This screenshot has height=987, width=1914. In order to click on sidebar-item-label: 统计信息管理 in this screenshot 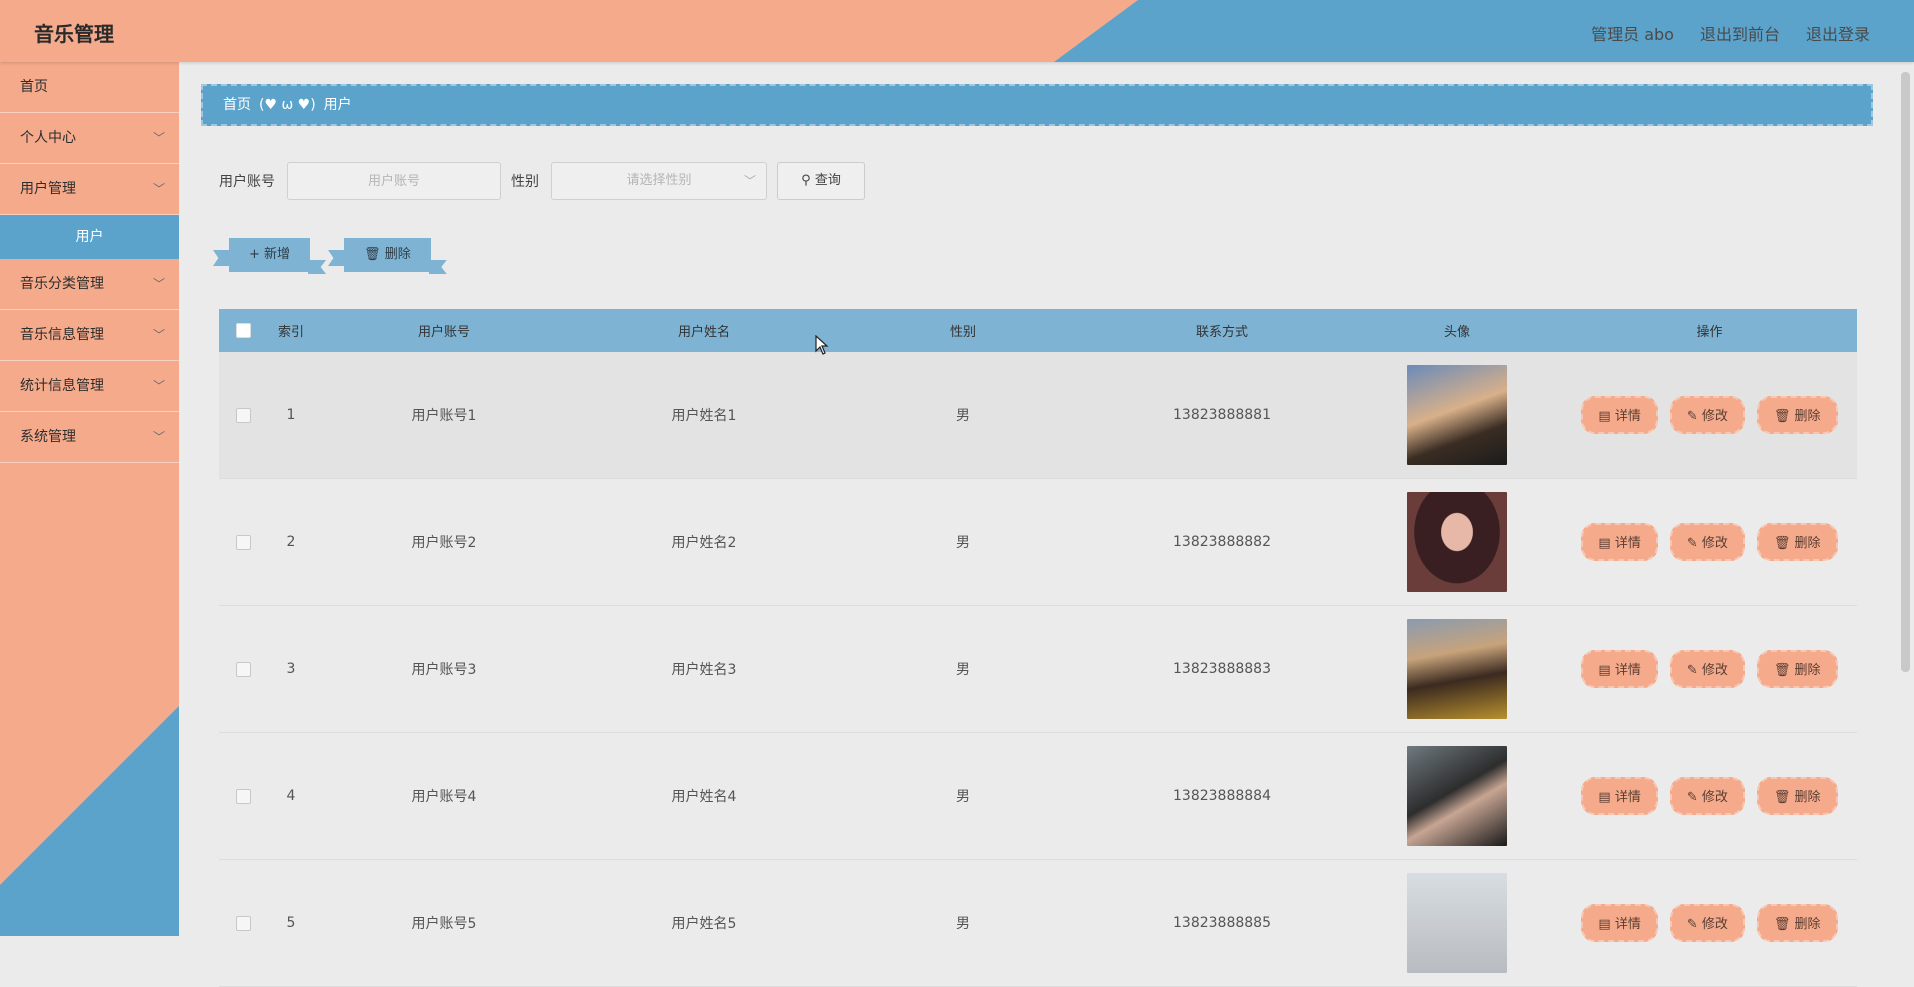, I will do `click(62, 386)`.